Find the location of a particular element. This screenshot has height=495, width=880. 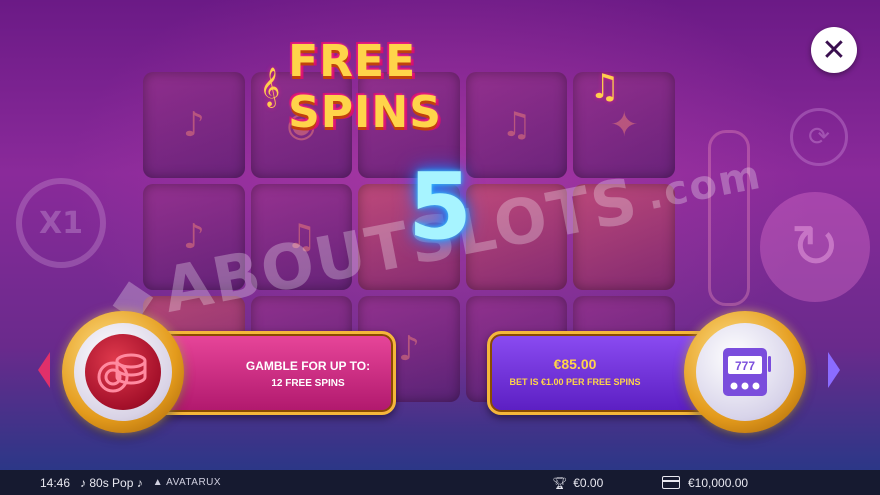

status-left: 14:46 ♪ 80s Pop ♪ ▲ AVATARUX is located at coordinates (130, 482).